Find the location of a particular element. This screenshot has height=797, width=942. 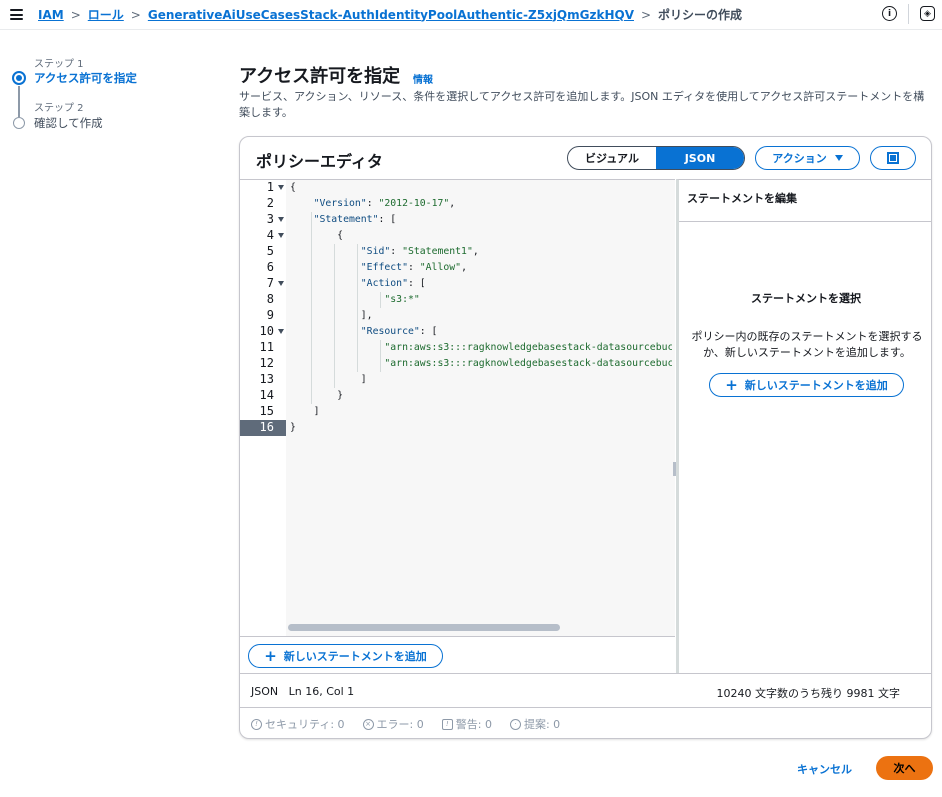

edit-statement-title: ステートメントを編集 is located at coordinates (805, 201).